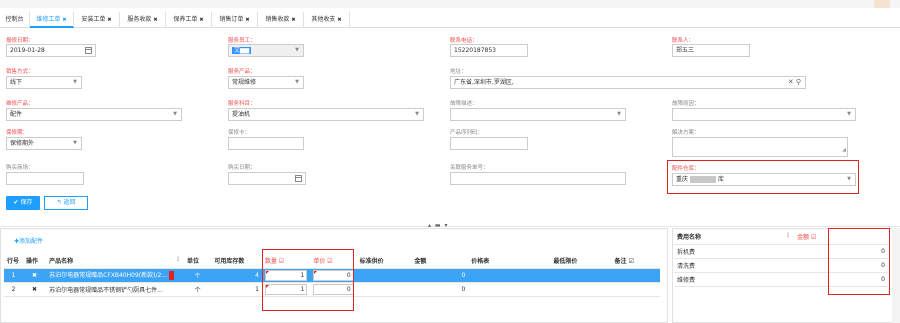 This screenshot has width=900, height=323. What do you see at coordinates (458, 72) in the screenshot?
I see `address-label: 地址：` at bounding box center [458, 72].